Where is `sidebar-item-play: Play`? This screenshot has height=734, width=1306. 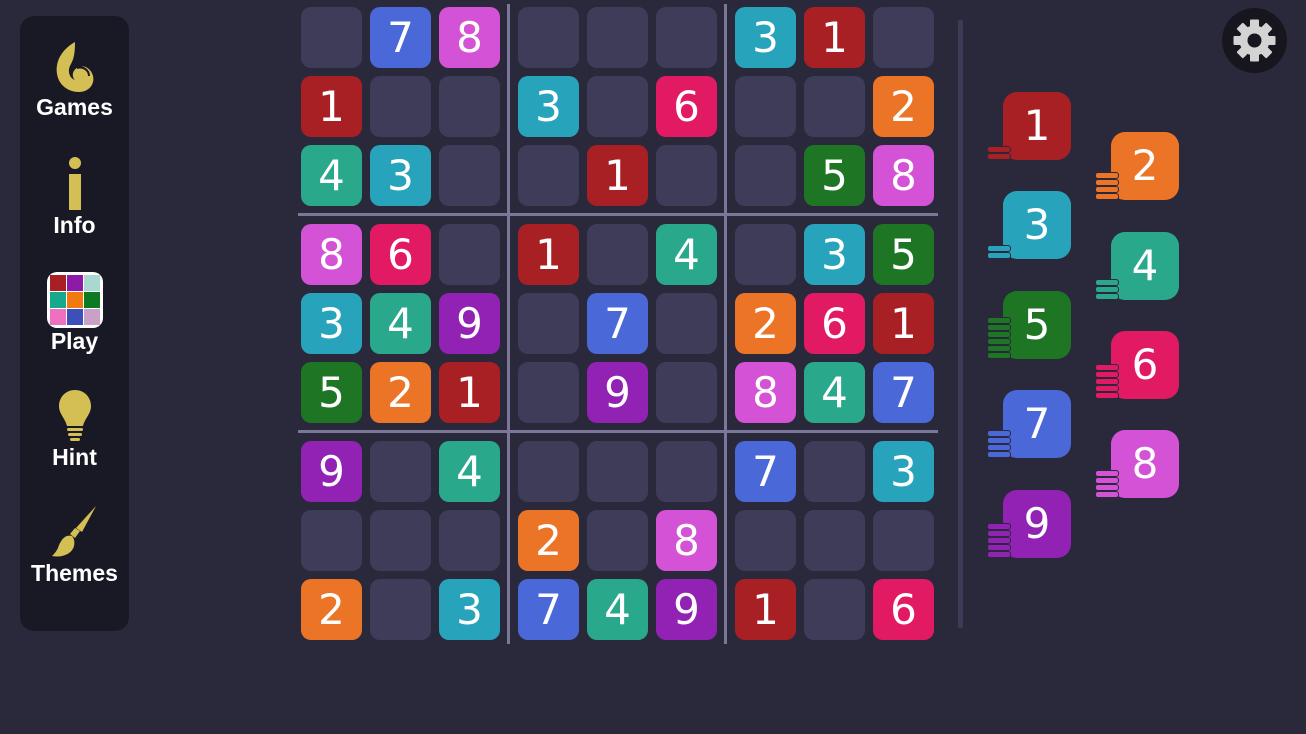 sidebar-item-play: Play is located at coordinates (74, 313).